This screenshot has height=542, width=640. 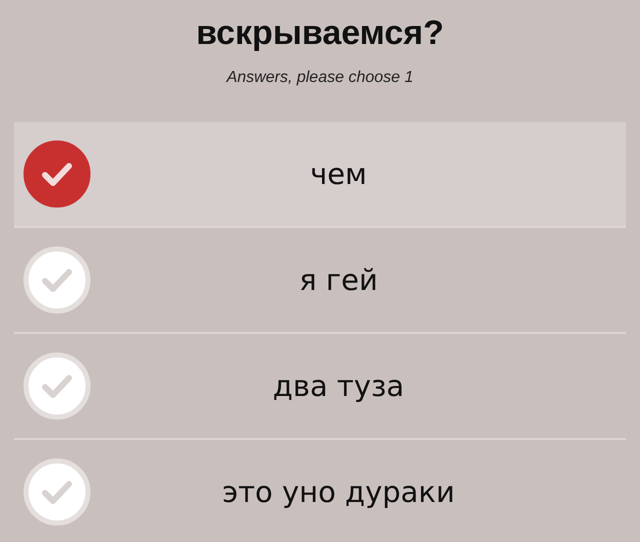 I want to click on question-title: вскрываемся?, so click(x=320, y=33).